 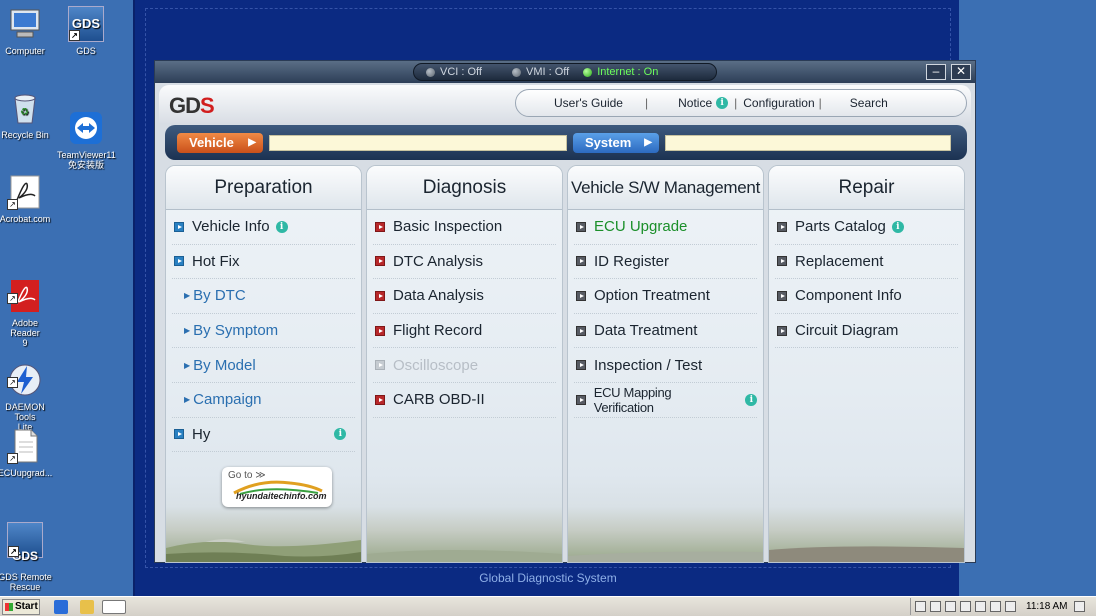 I want to click on goto-site: hyundaitechinfo.com, so click(x=281, y=496).